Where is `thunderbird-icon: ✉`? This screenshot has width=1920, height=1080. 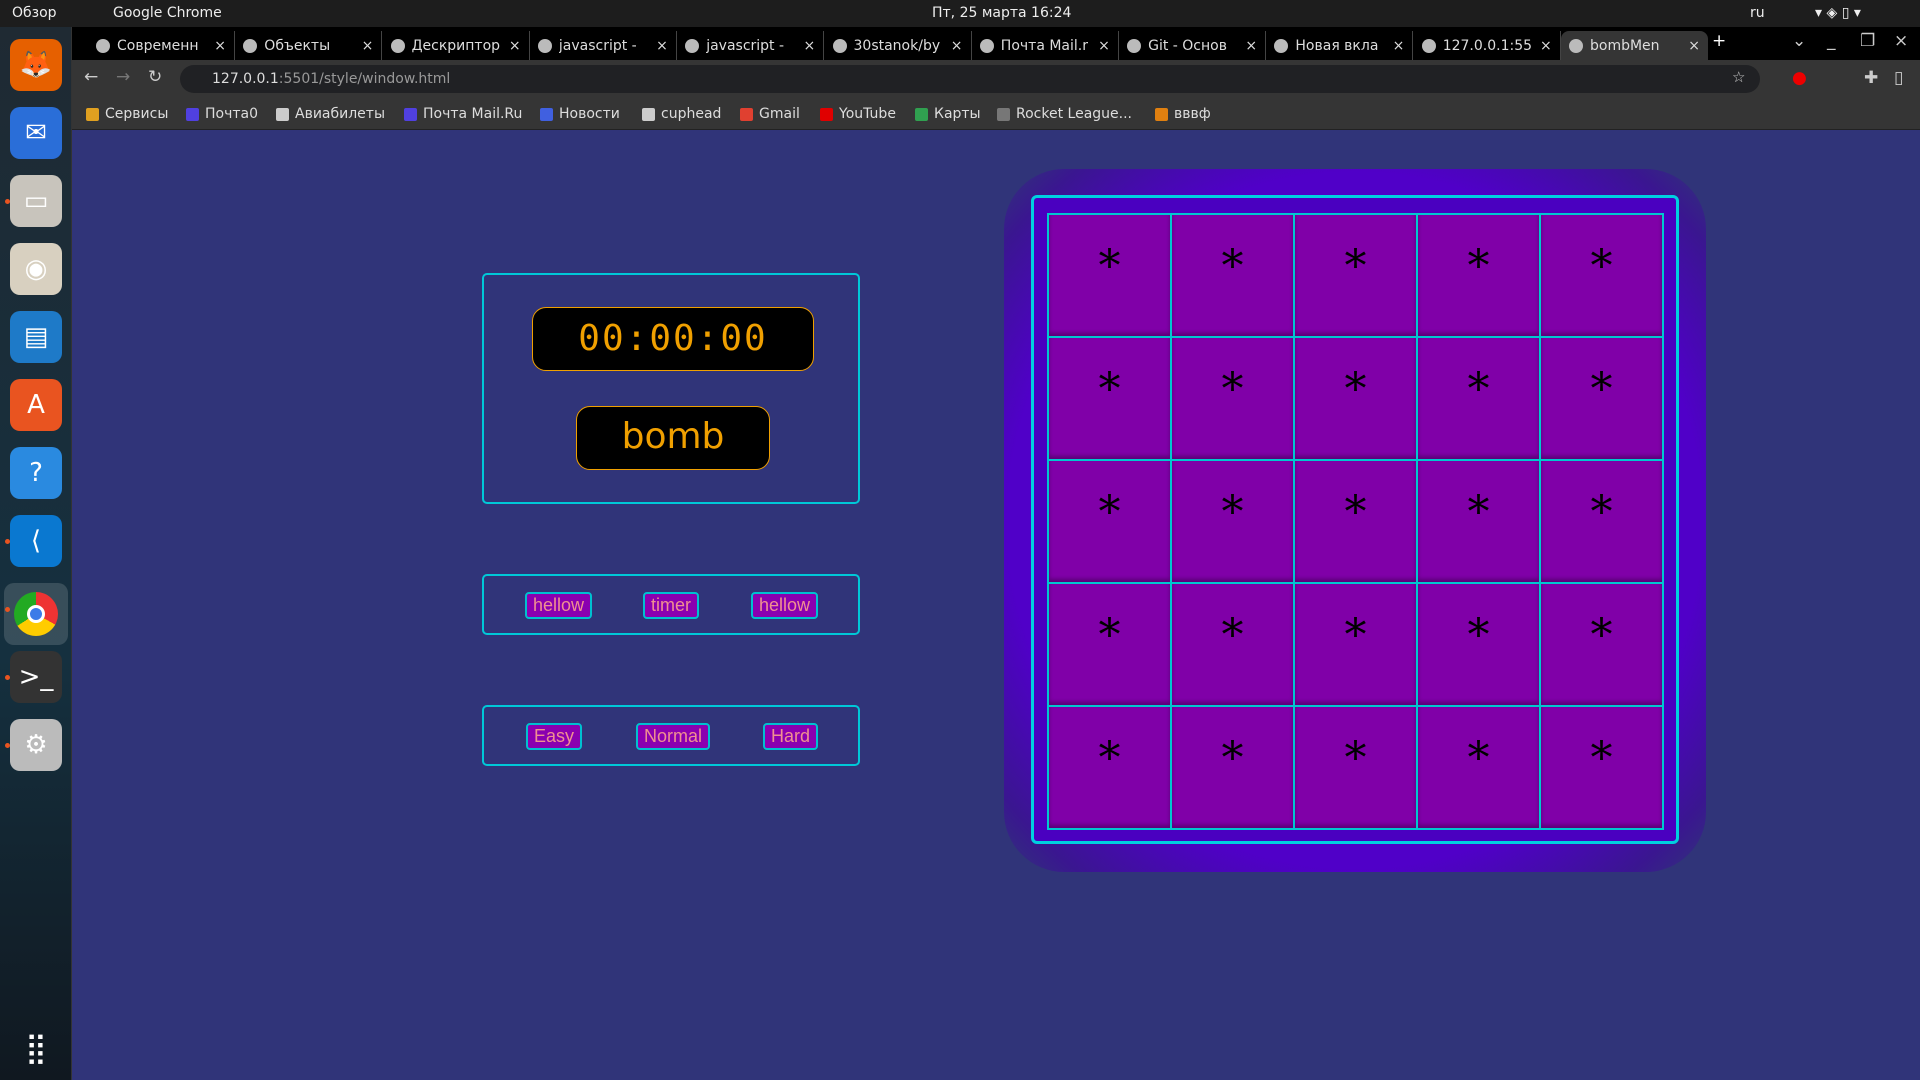
thunderbird-icon: ✉ is located at coordinates (36, 133).